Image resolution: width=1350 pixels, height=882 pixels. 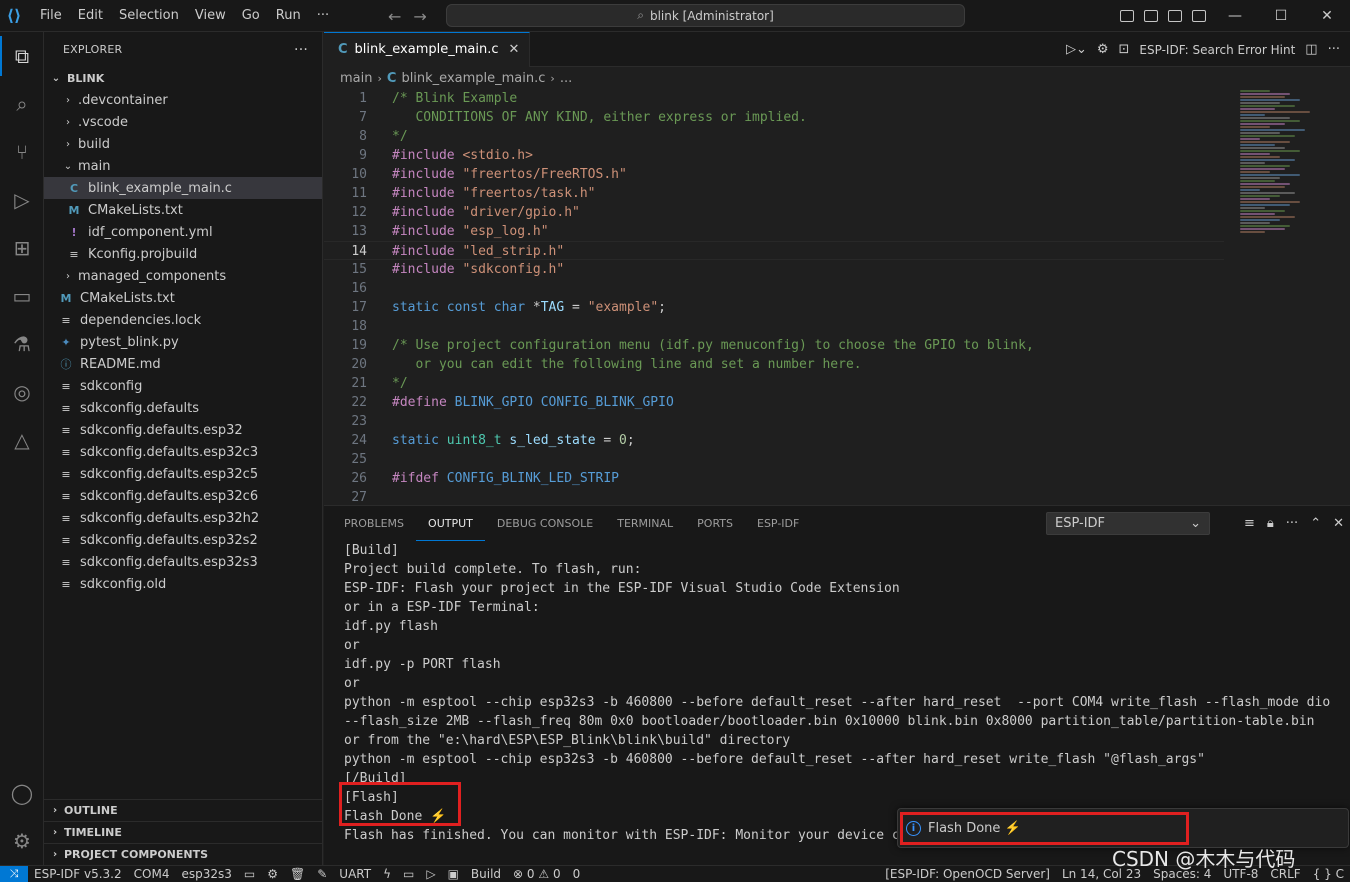 I want to click on file-tree-item: › .vscode, so click(x=183, y=122).